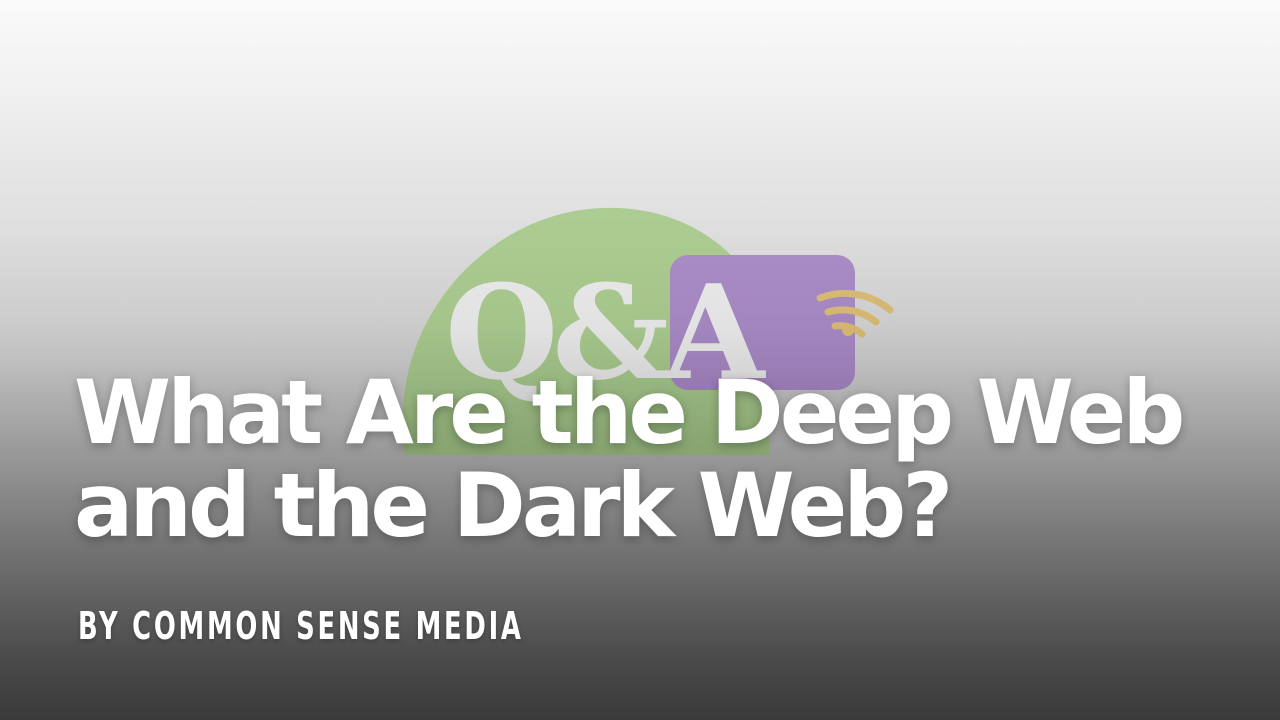 The height and width of the screenshot is (720, 1280). What do you see at coordinates (629, 412) in the screenshot?
I see `title-line-1: What Are the Deep Web` at bounding box center [629, 412].